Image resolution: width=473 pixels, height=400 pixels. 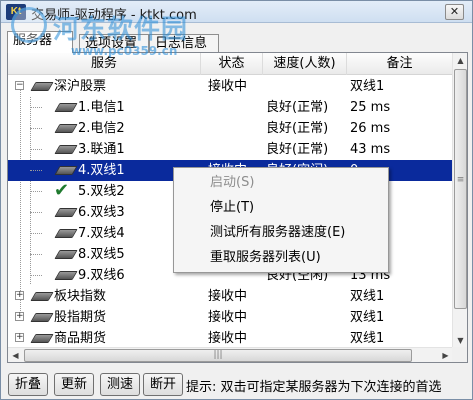 What do you see at coordinates (40, 42) in the screenshot?
I see `tab-servers: 服务器` at bounding box center [40, 42].